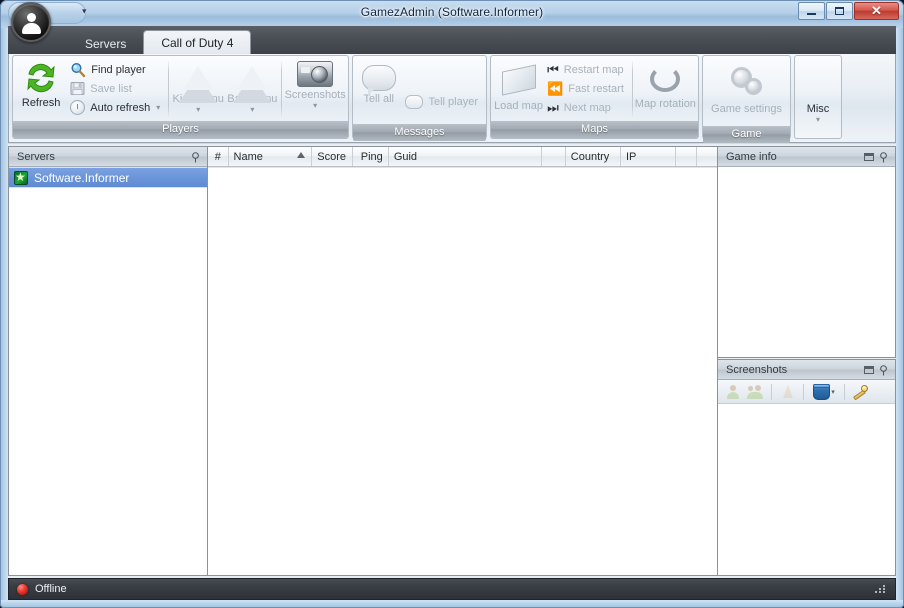 This screenshot has width=904, height=608. I want to click on ribbon-group-title-maps: Maps, so click(594, 129).